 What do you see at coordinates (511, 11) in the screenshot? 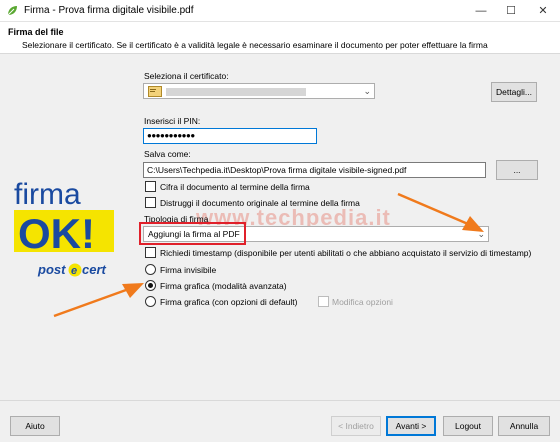
I see `maximize-button: ☐` at bounding box center [511, 11].